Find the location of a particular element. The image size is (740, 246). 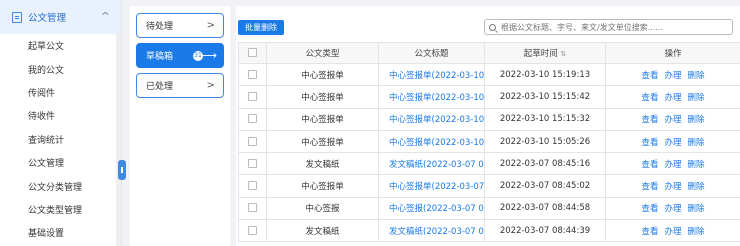

header-actions: 操作 is located at coordinates (672, 53).